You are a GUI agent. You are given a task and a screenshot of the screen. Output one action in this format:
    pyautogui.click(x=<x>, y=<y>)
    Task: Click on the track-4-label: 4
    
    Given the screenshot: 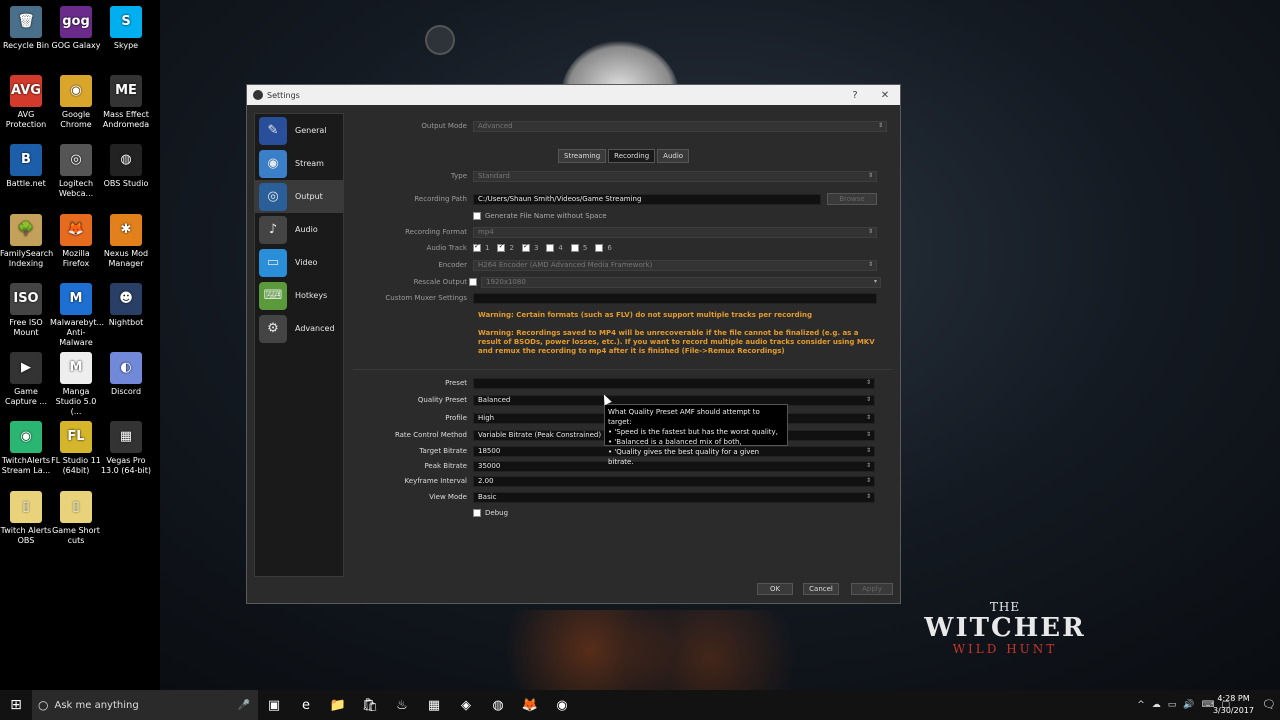 What is the action you would take?
    pyautogui.click(x=560, y=248)
    